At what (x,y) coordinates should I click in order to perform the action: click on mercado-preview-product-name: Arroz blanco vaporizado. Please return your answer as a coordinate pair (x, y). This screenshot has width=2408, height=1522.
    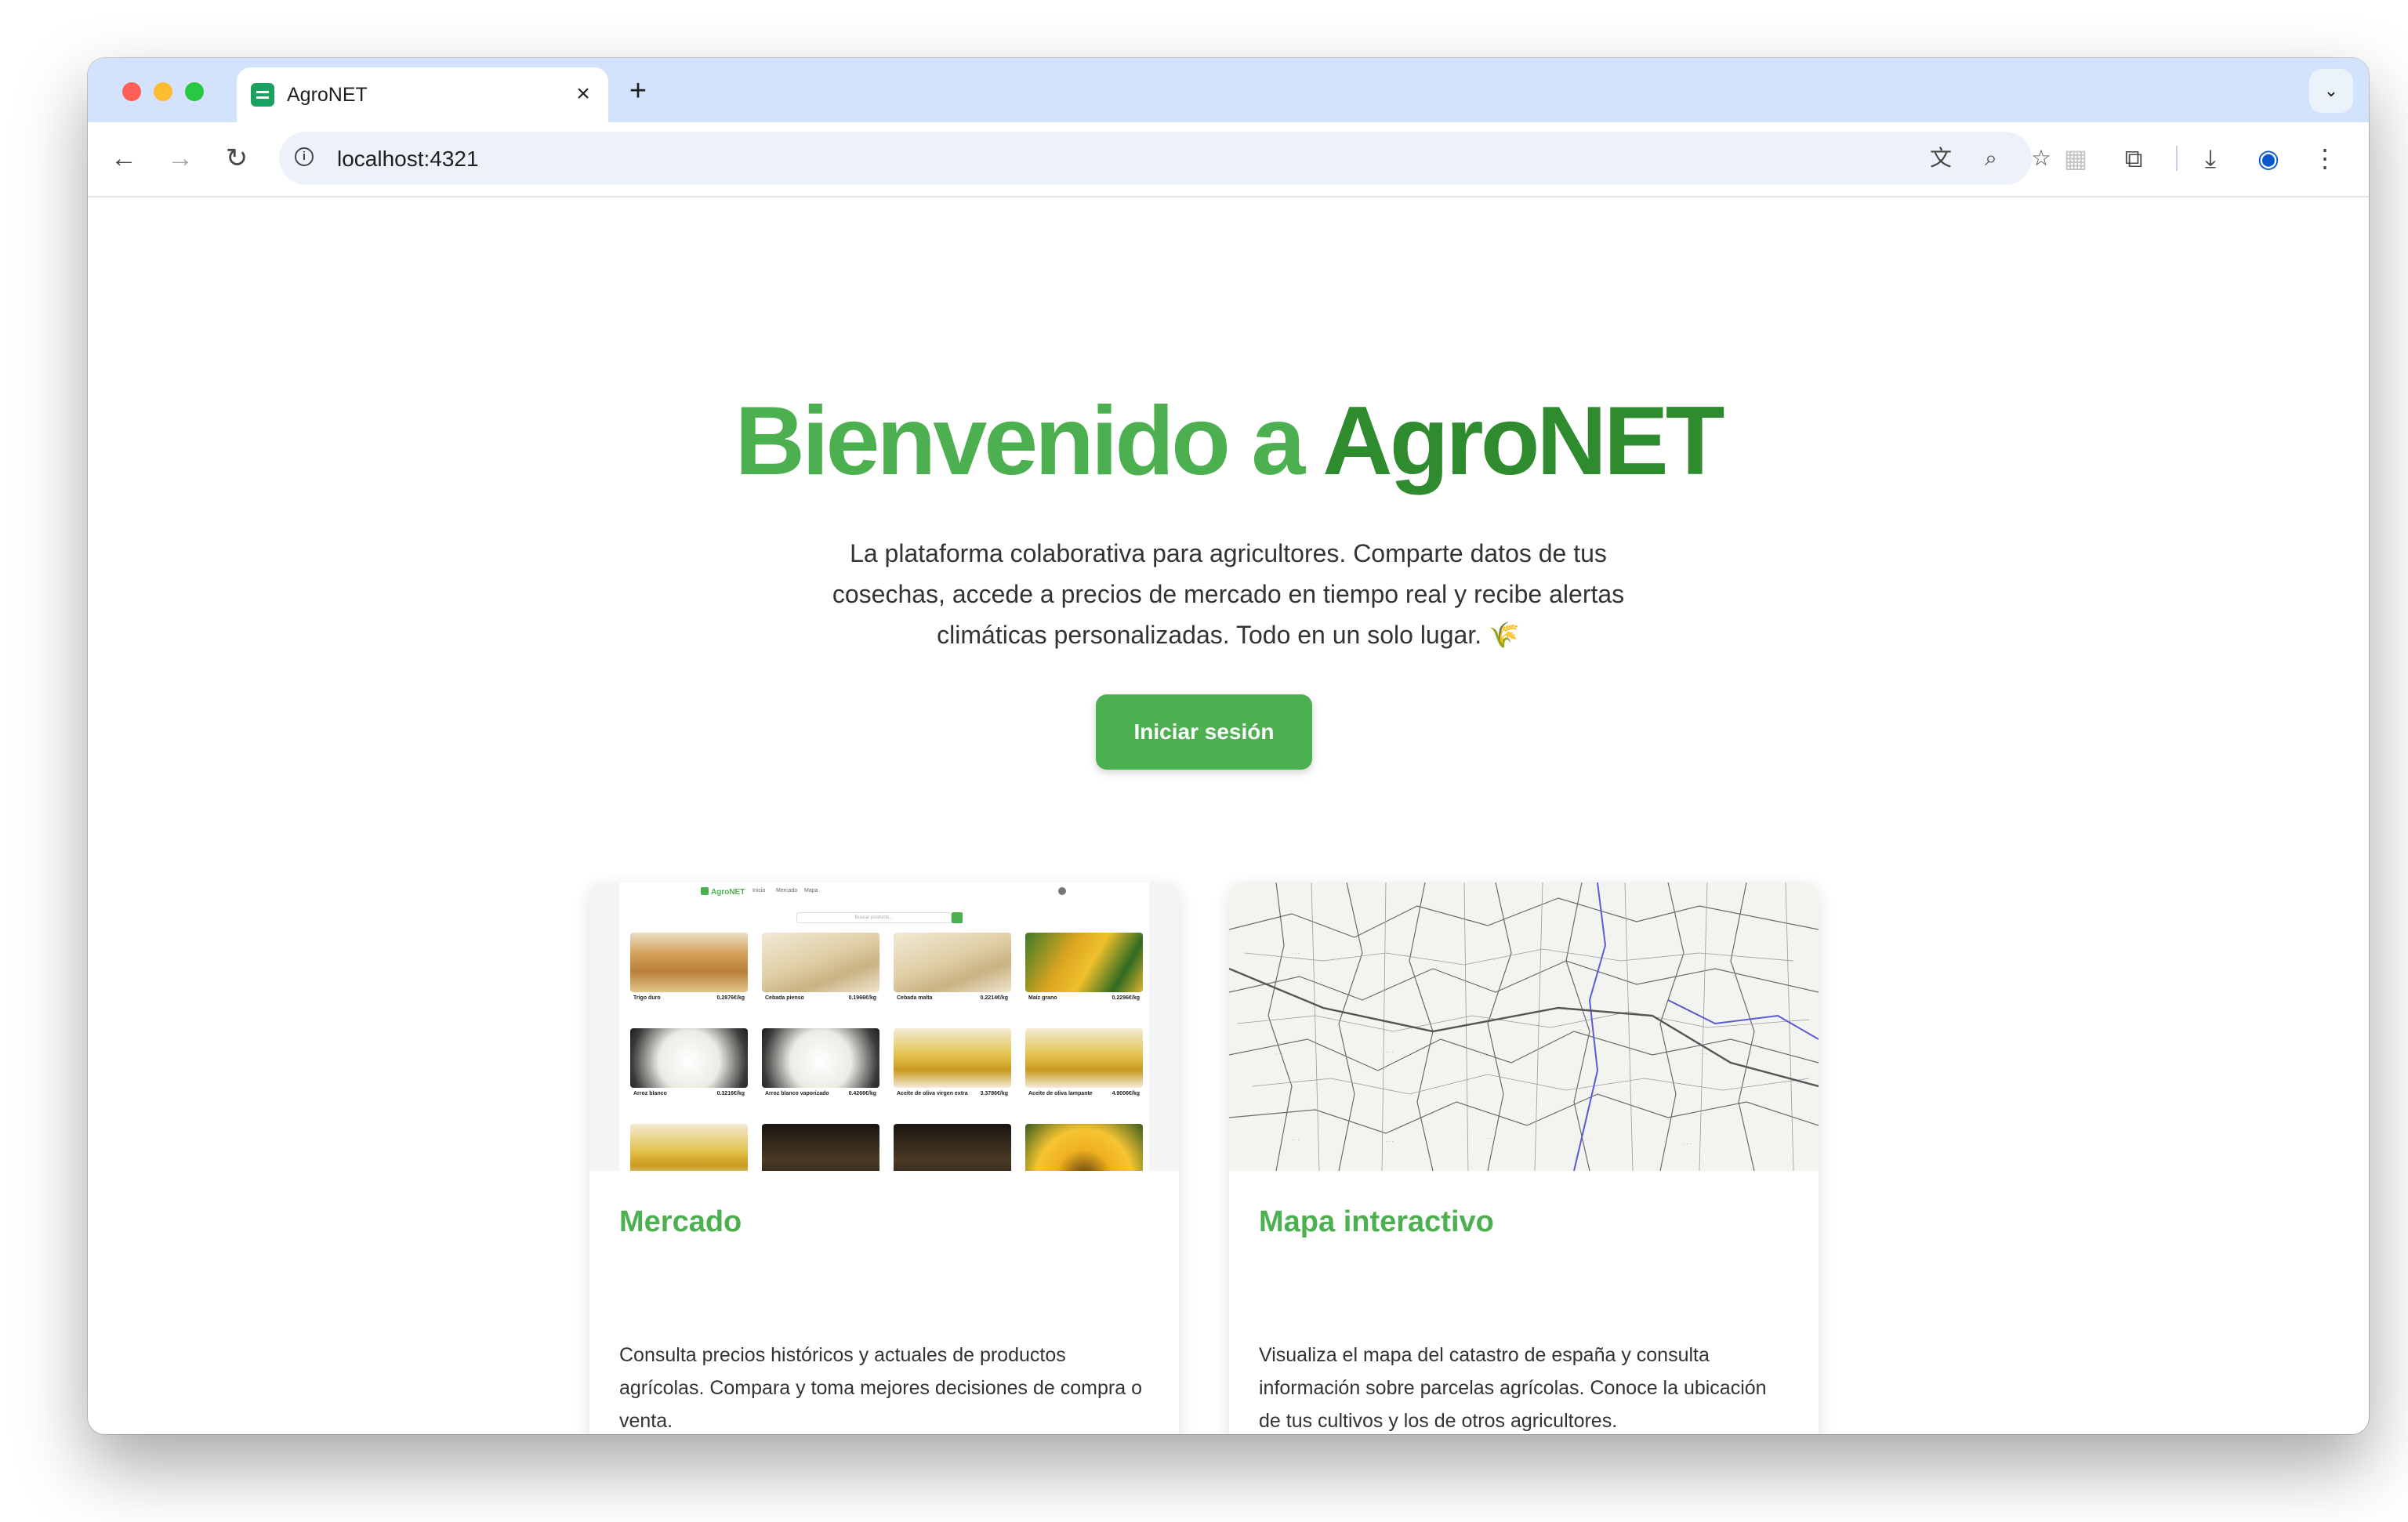
    Looking at the image, I should click on (797, 1093).